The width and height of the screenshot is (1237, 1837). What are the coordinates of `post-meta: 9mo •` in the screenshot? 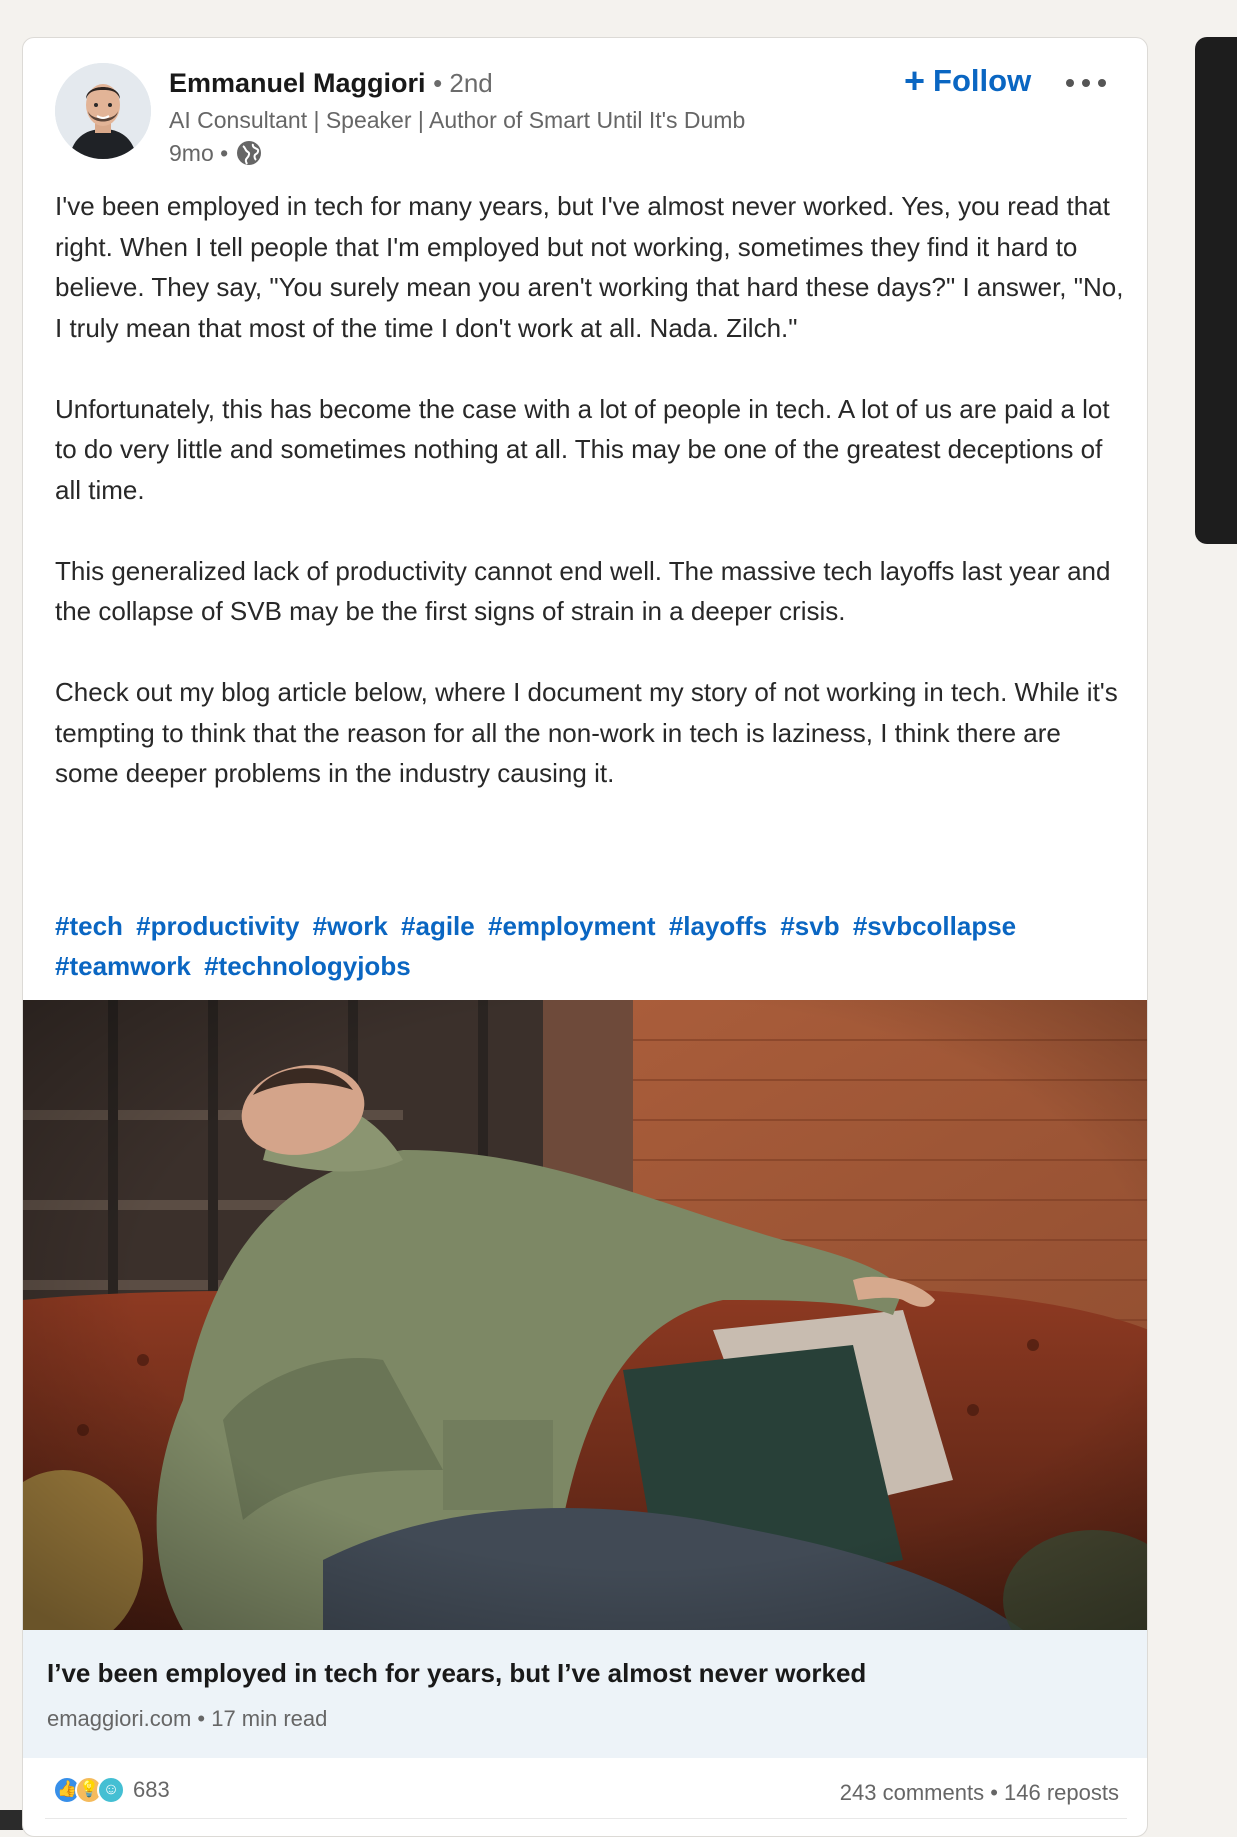 It's located at (216, 153).